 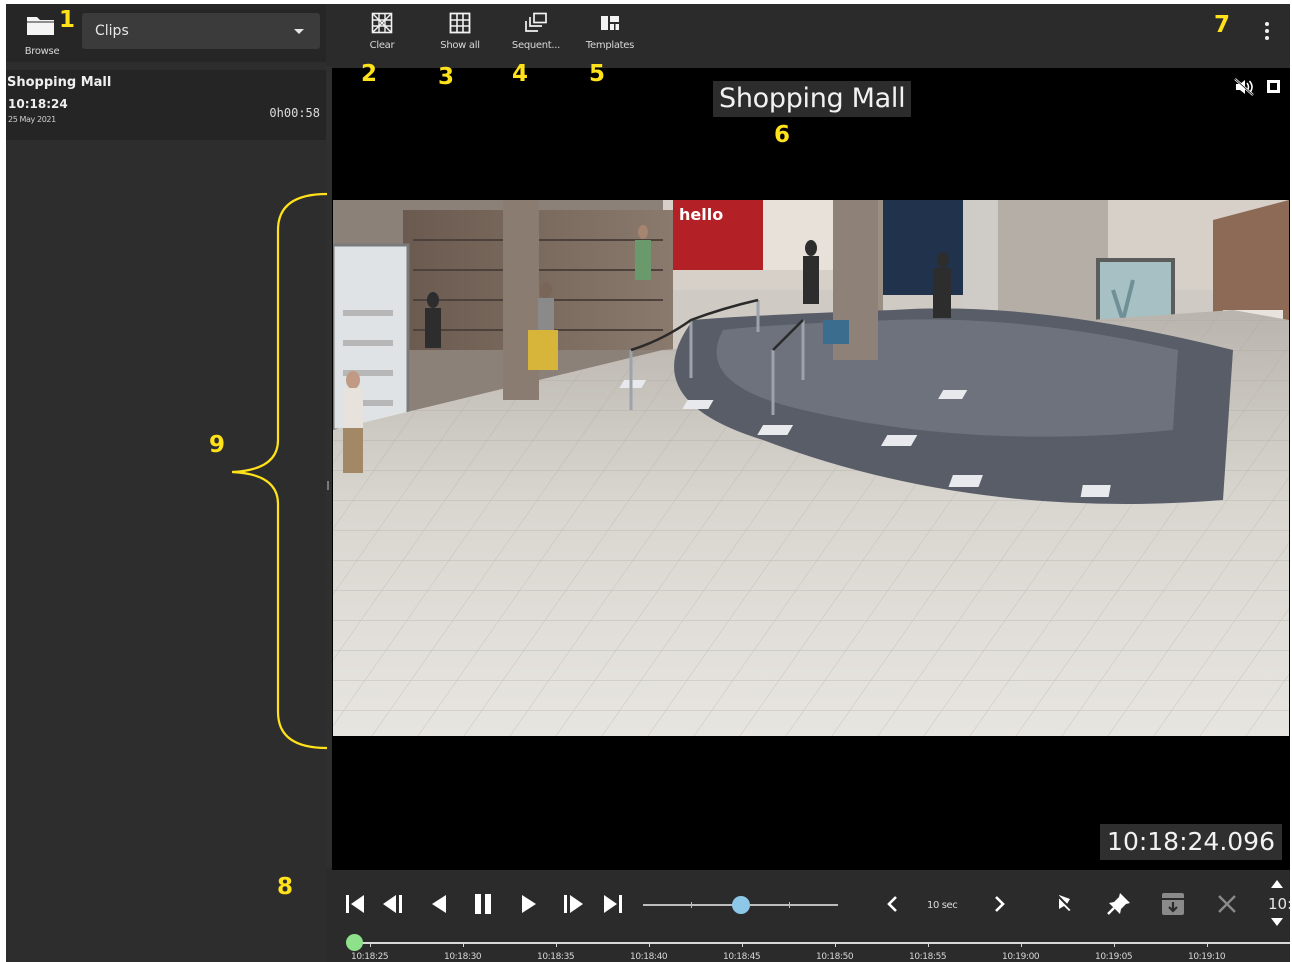 What do you see at coordinates (597, 74) in the screenshot?
I see `annotation-number: 5` at bounding box center [597, 74].